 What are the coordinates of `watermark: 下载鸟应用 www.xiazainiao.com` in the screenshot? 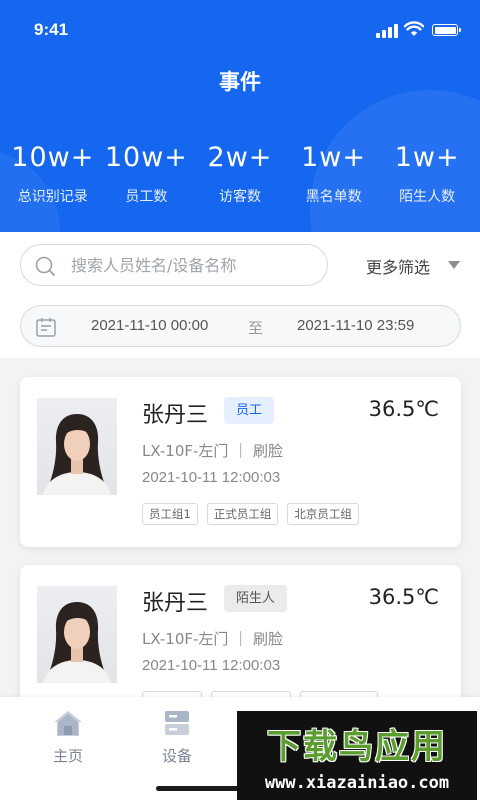 It's located at (357, 755).